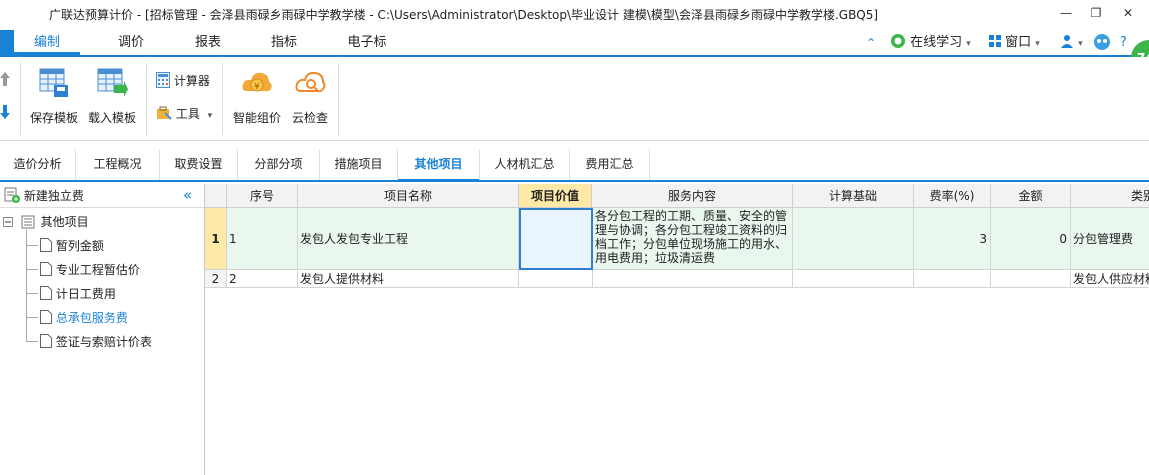 This screenshot has width=1149, height=475. What do you see at coordinates (574, 42) in the screenshot?
I see `ribbon-tabs: 编制 调价 报表 指标 电子标` at bounding box center [574, 42].